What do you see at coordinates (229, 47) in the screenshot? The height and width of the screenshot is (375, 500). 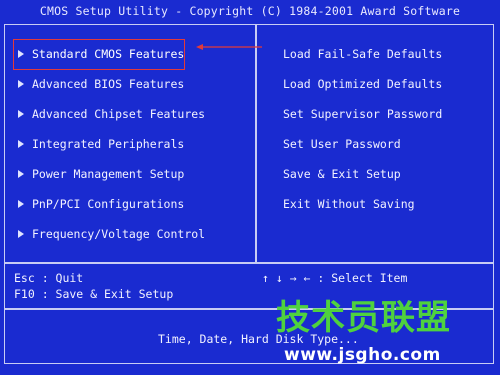 I see `pointer-arrow-icon` at bounding box center [229, 47].